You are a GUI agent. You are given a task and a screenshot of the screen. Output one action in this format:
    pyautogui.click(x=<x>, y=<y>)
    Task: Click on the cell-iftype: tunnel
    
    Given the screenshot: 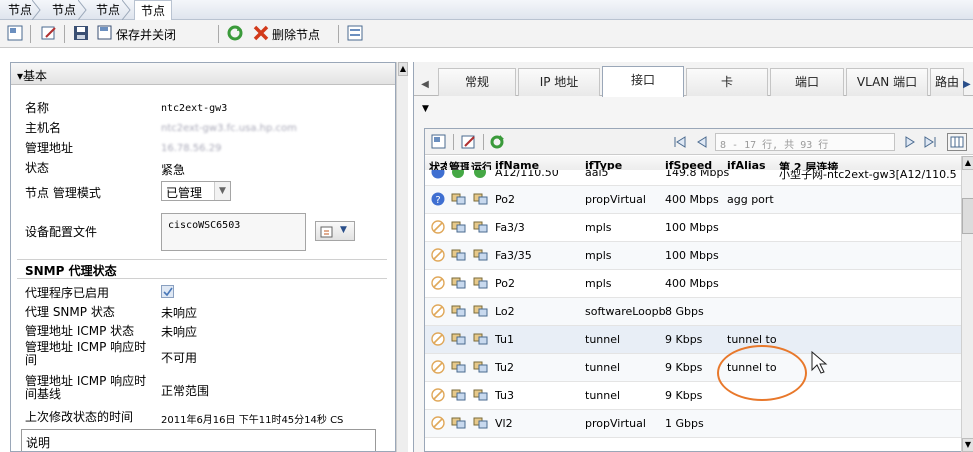 What is the action you would take?
    pyautogui.click(x=603, y=367)
    